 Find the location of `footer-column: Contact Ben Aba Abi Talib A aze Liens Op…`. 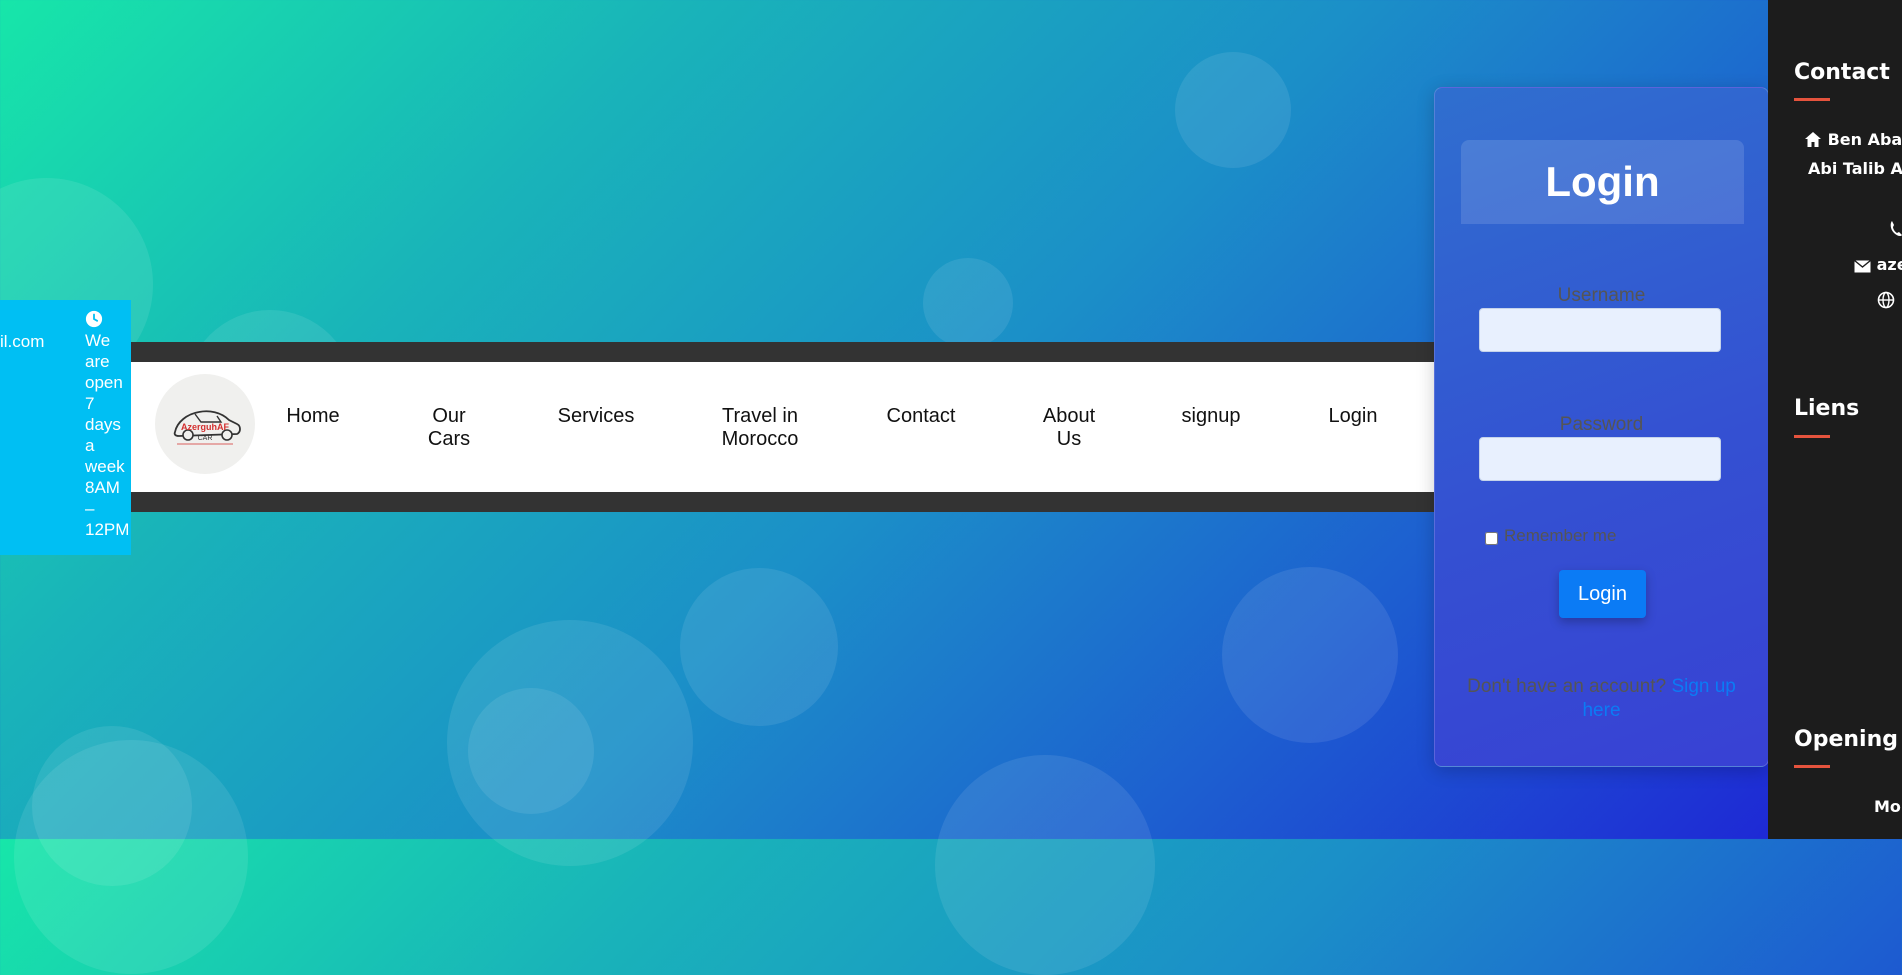

footer-column: Contact Ben Aba Abi Talib A aze Liens Op… is located at coordinates (1835, 419).